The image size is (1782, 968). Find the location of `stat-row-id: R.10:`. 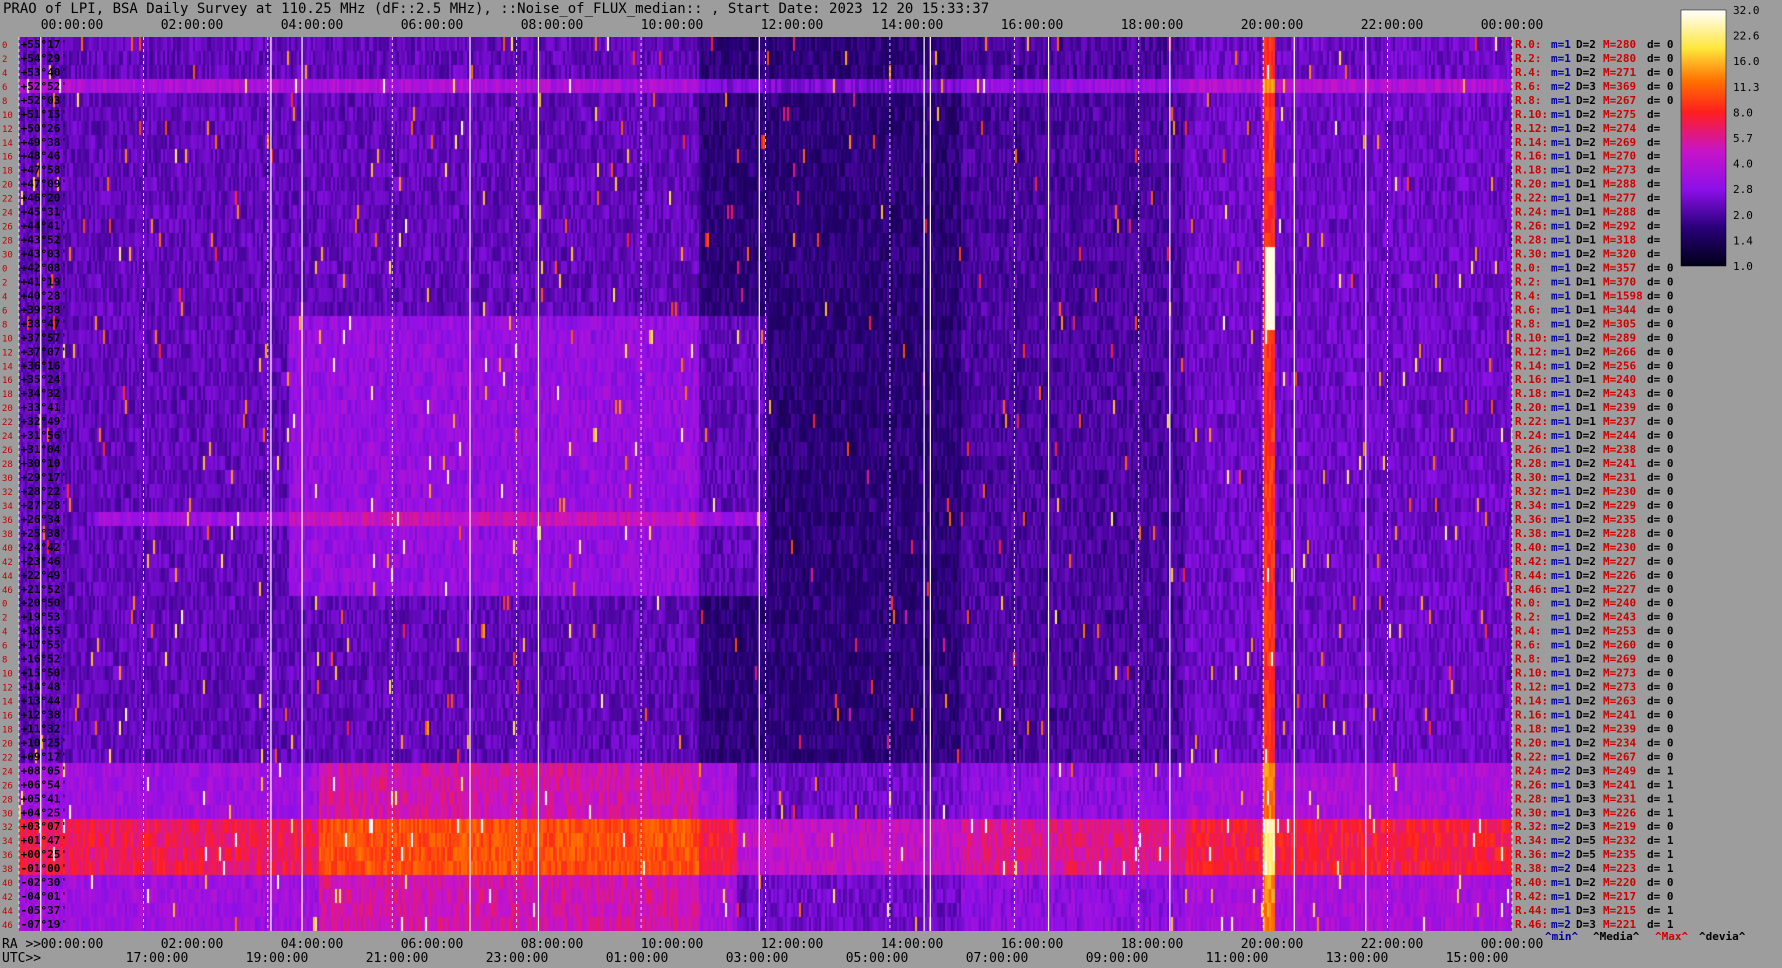

stat-row-id: R.10: is located at coordinates (1531, 337).